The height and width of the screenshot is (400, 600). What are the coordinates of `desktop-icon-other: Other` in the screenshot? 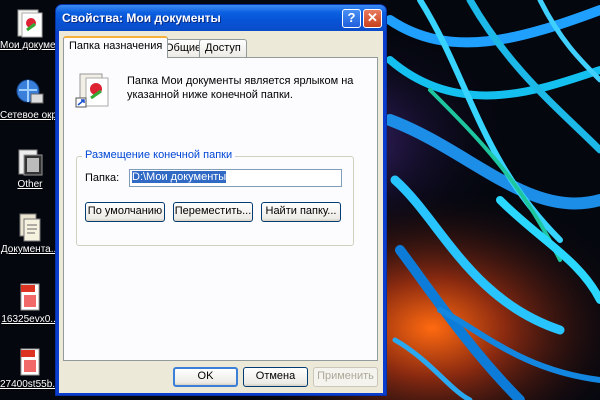 It's located at (30, 168).